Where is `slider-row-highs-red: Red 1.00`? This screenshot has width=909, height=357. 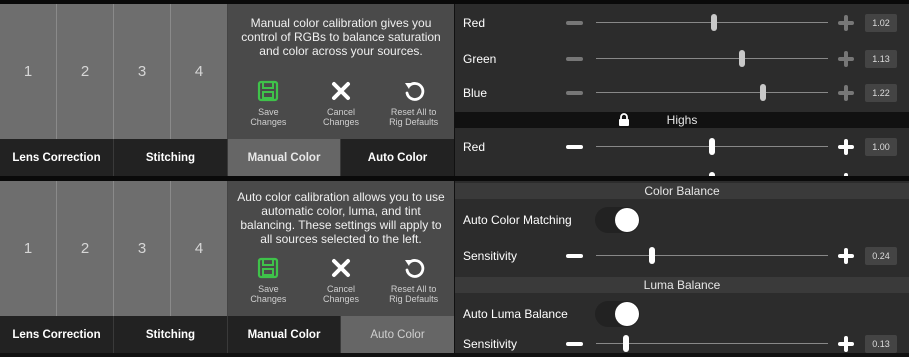 slider-row-highs-red: Red 1.00 is located at coordinates (682, 147).